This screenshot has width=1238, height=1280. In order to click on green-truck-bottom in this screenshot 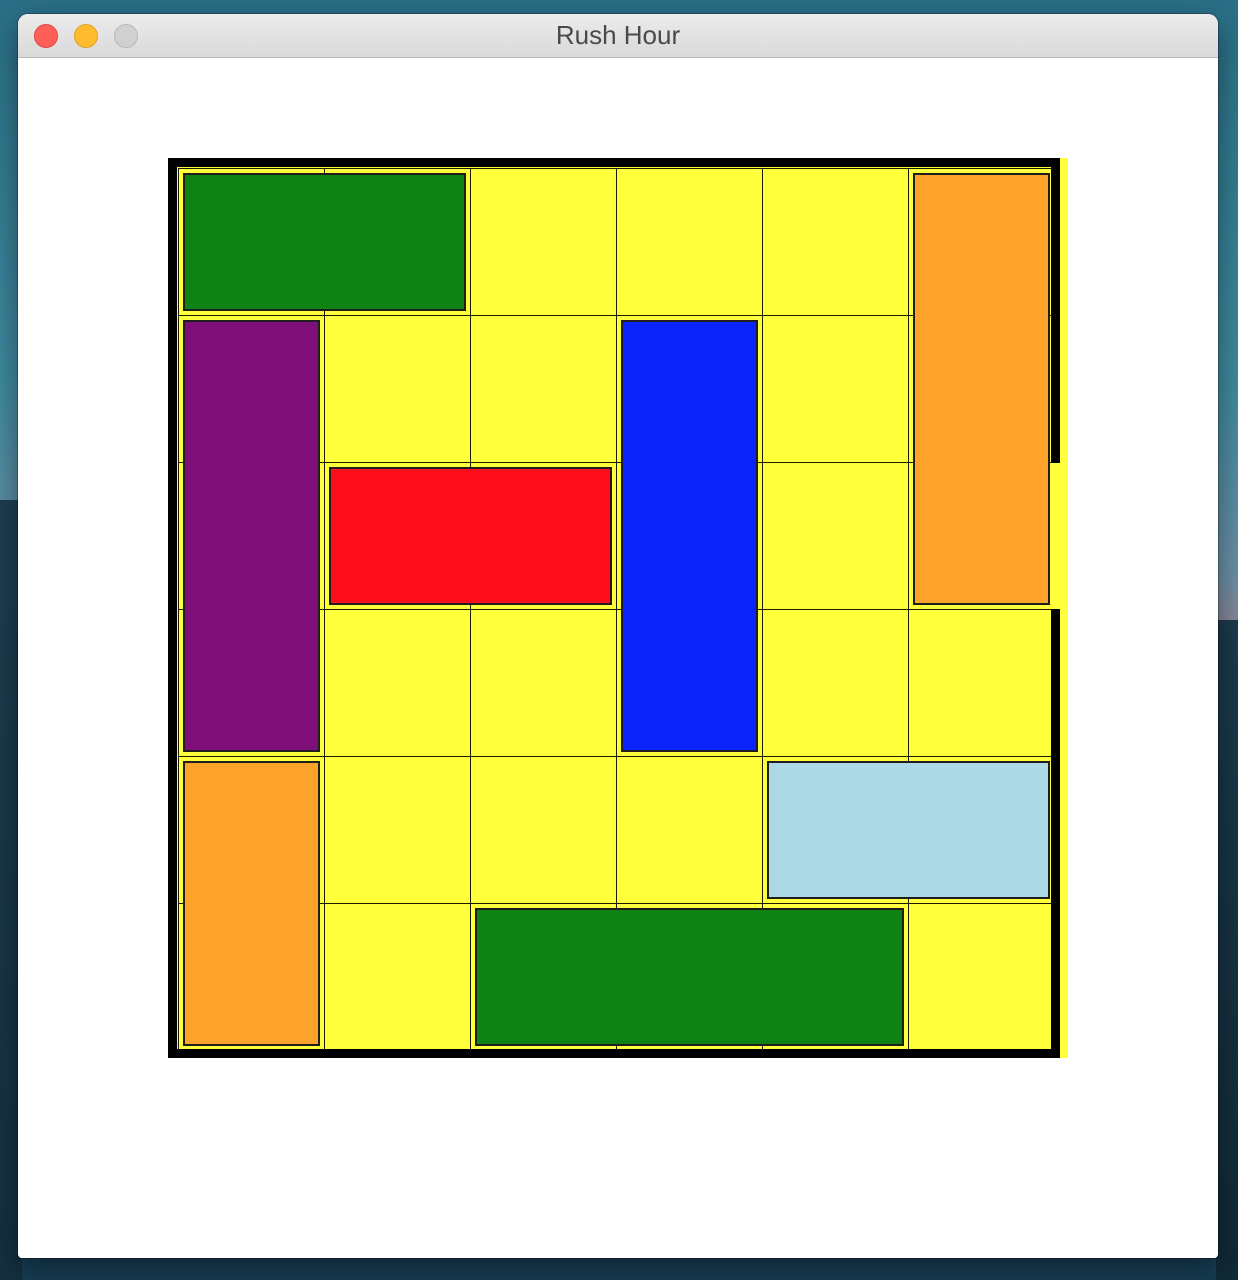, I will do `click(689, 977)`.